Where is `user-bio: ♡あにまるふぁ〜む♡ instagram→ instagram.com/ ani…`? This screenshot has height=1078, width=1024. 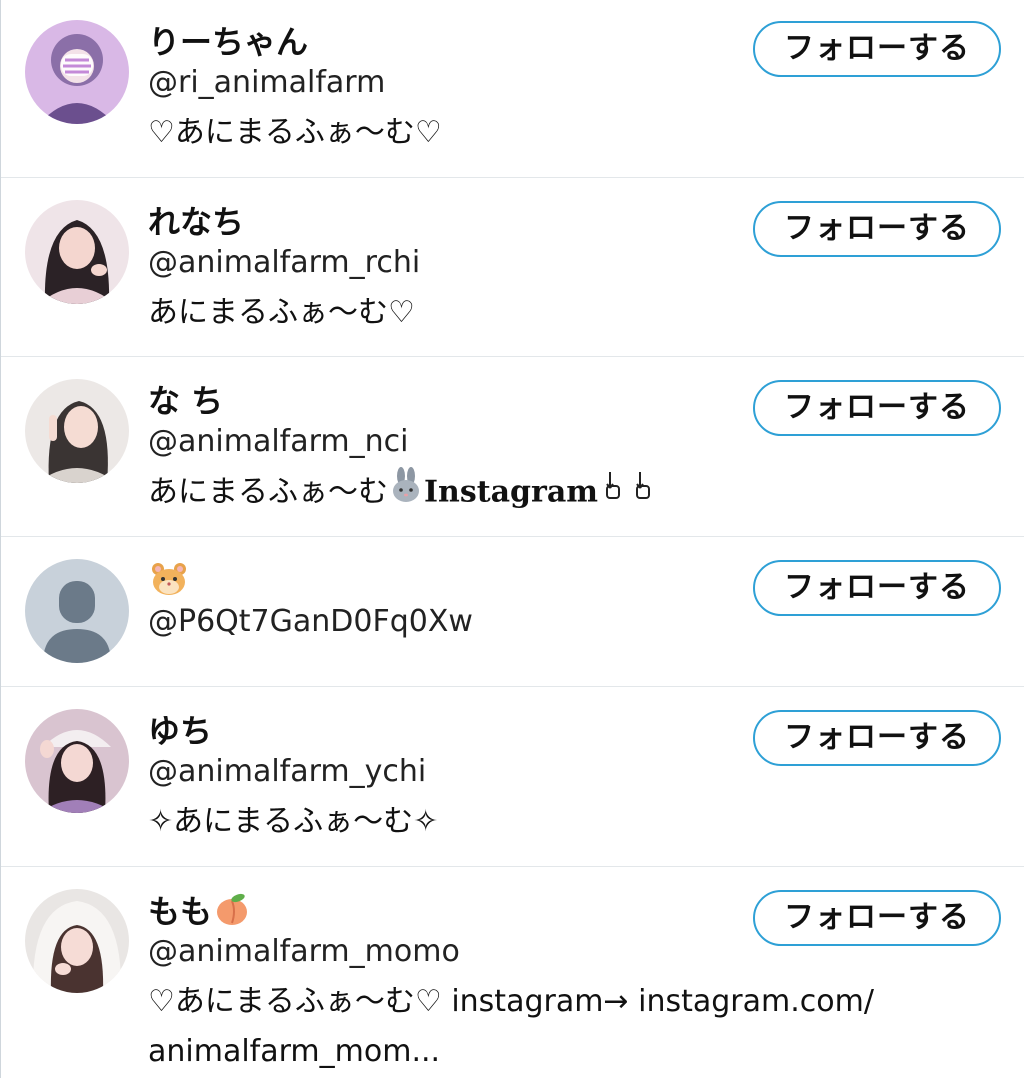
user-bio: ♡あにまるふぁ〜む♡ instagram→ instagram.com/ ani… is located at coordinates (543, 1027).